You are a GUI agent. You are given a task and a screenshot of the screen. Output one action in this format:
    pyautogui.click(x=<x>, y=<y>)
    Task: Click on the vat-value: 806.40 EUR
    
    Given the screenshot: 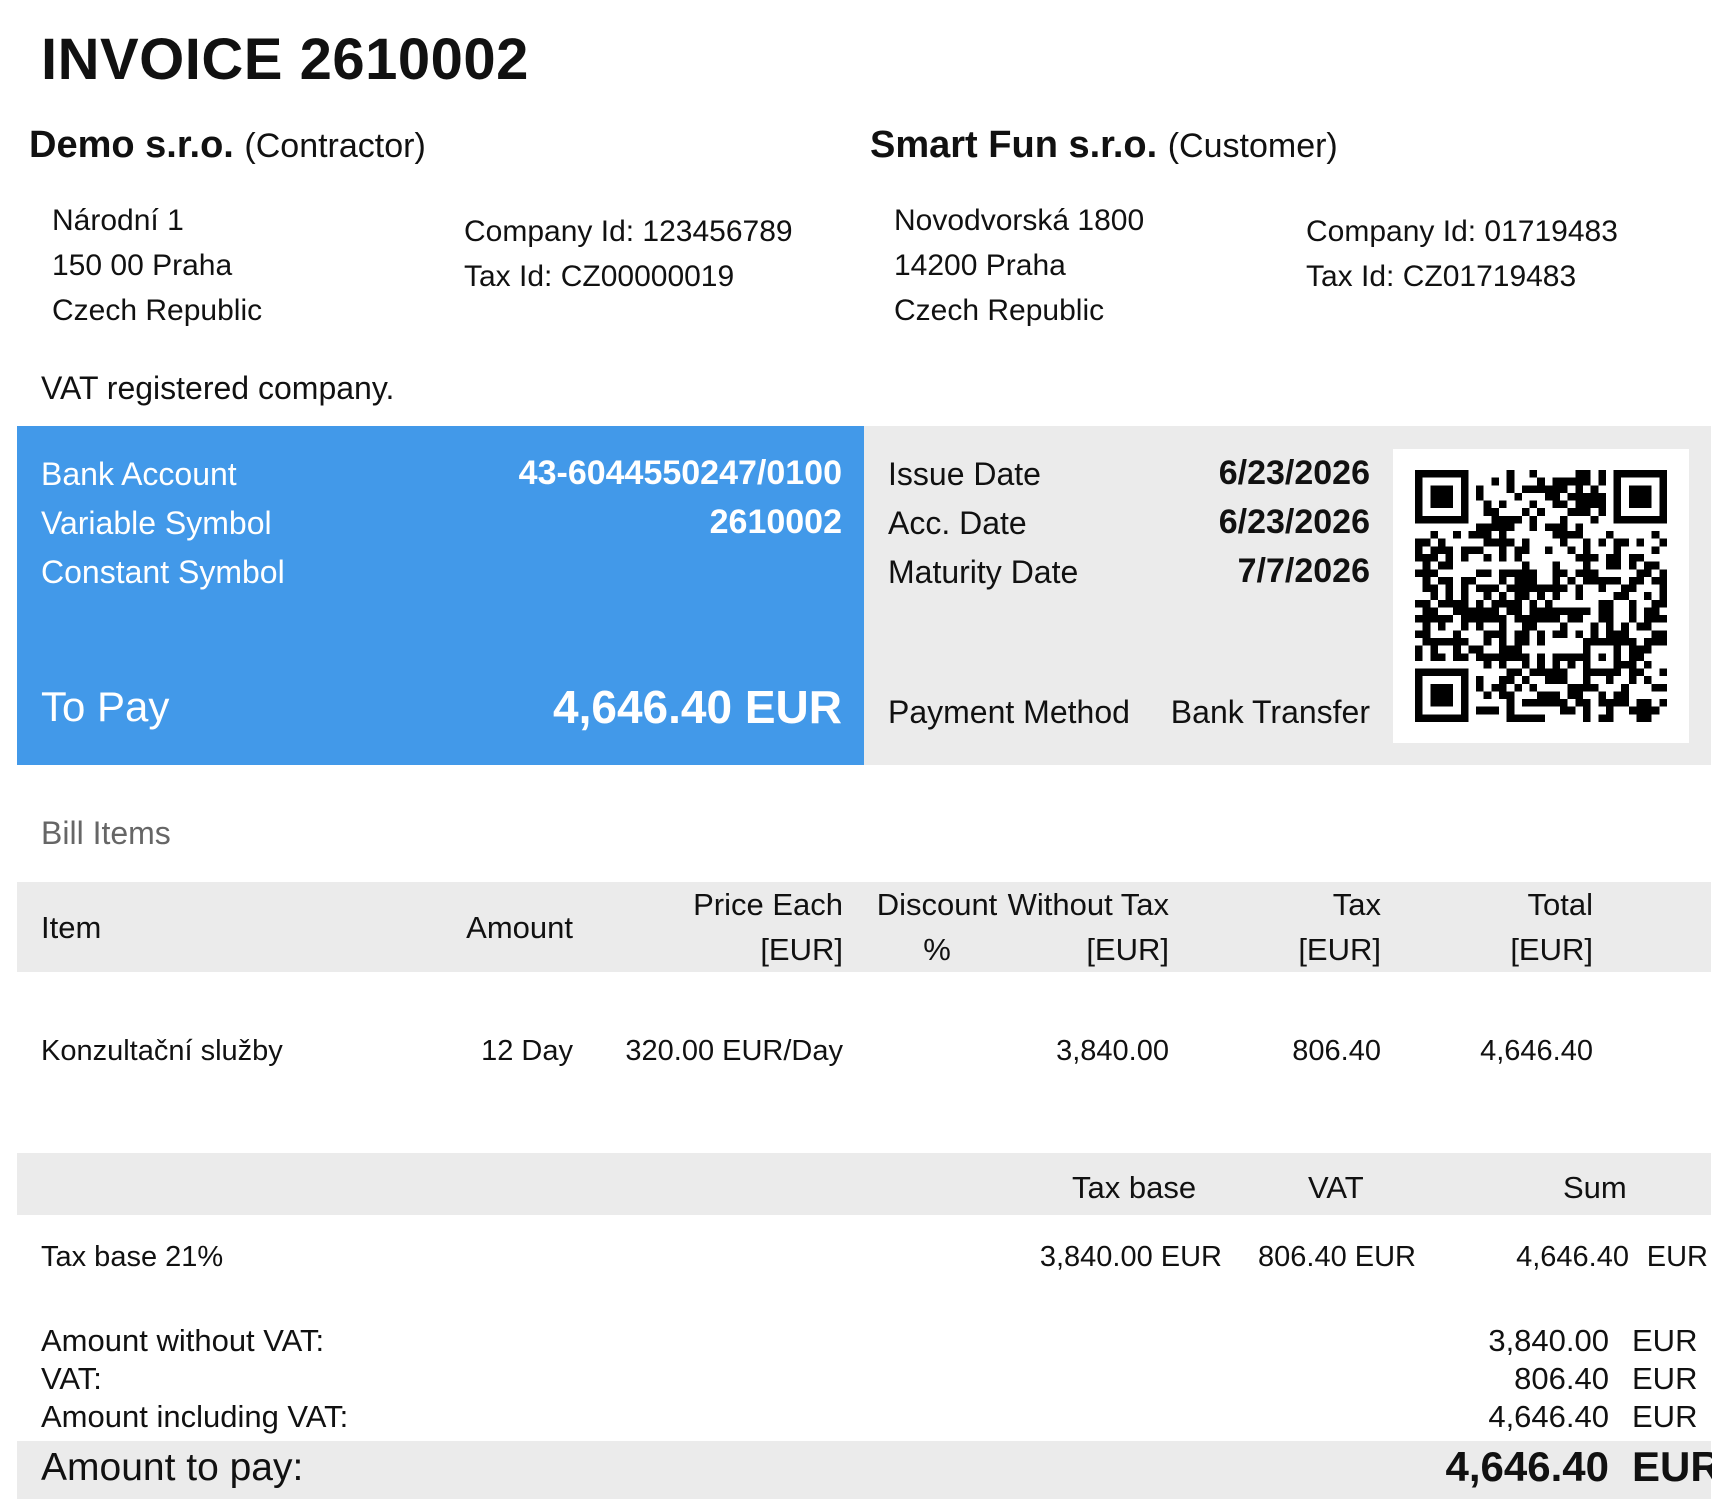 What is the action you would take?
    pyautogui.click(x=1337, y=1257)
    